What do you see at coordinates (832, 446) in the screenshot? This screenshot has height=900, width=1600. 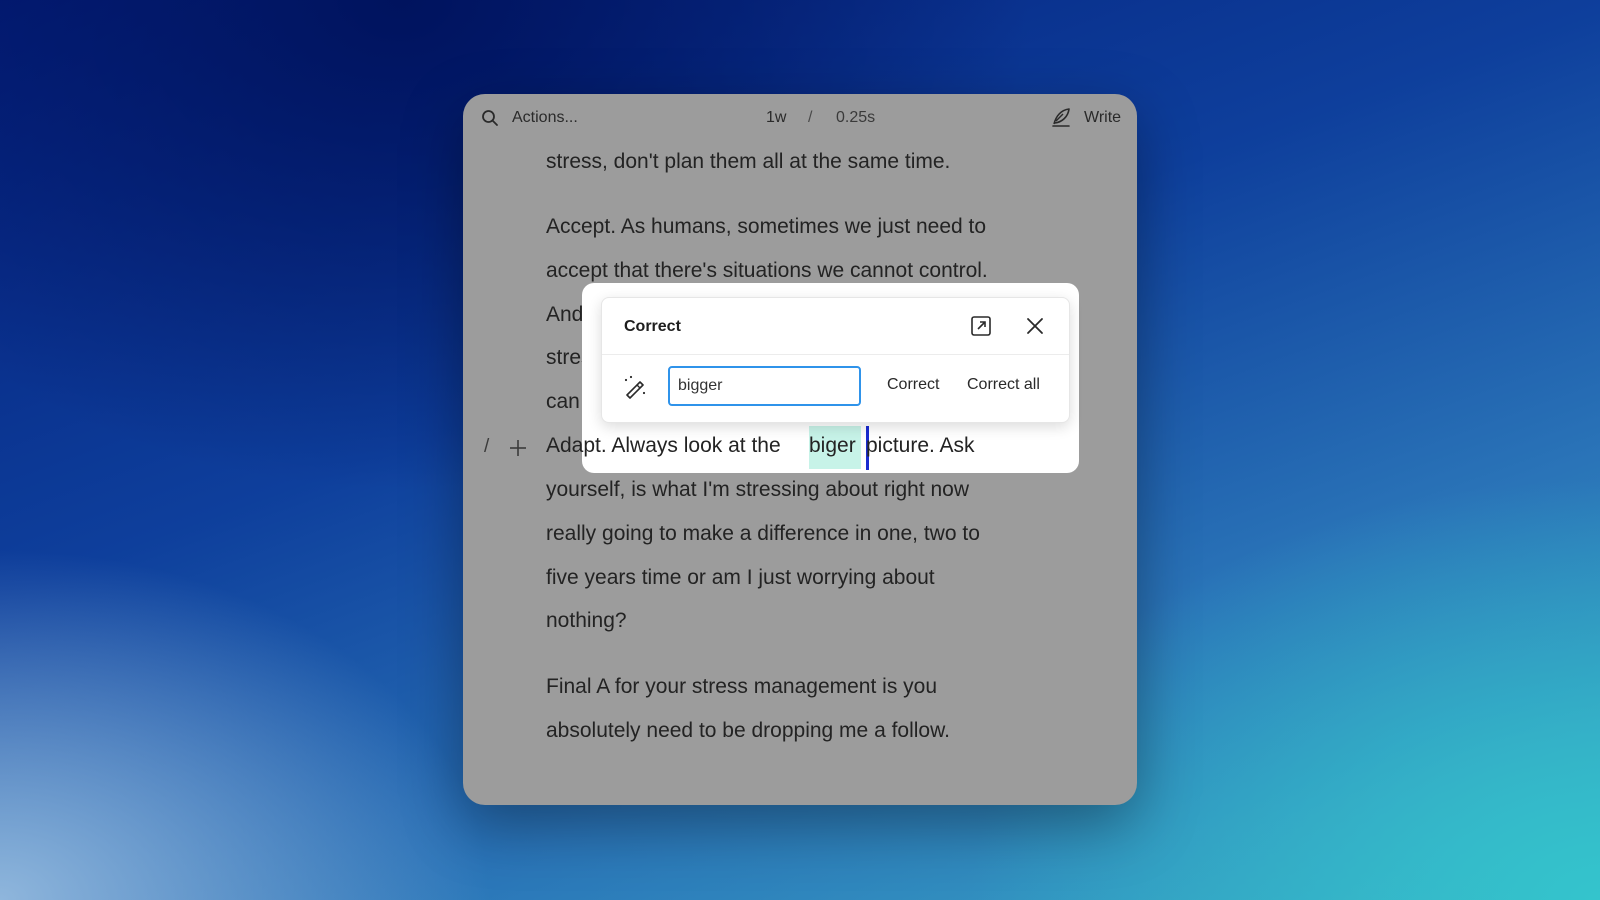 I see `misspelled-word: biger` at bounding box center [832, 446].